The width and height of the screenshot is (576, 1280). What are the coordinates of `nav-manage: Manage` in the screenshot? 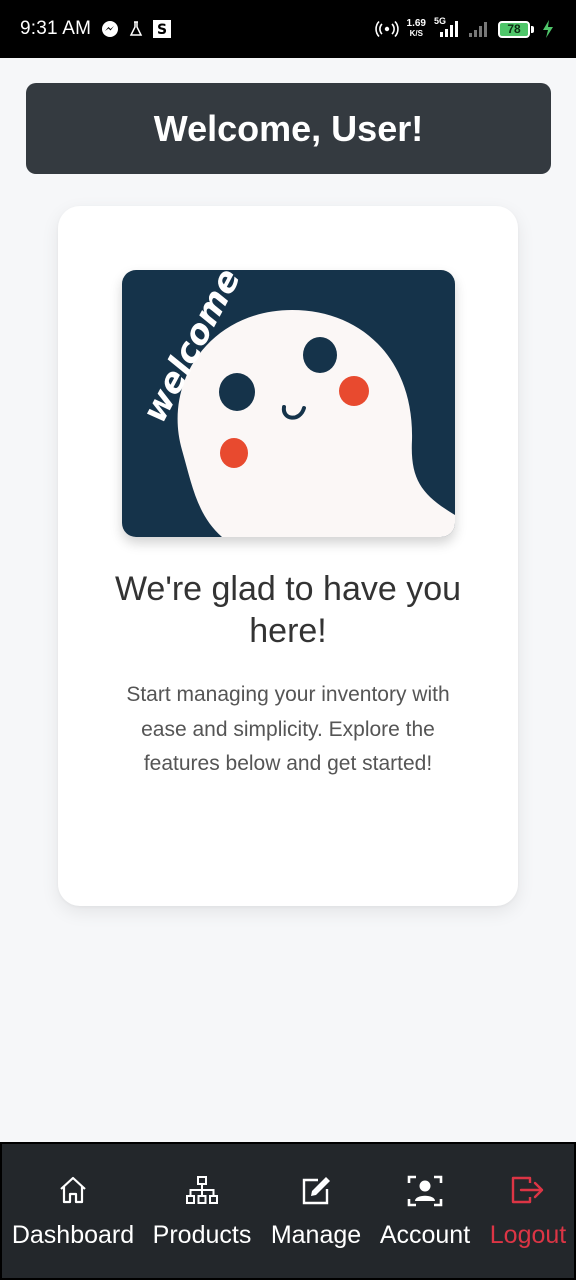 It's located at (316, 1211).